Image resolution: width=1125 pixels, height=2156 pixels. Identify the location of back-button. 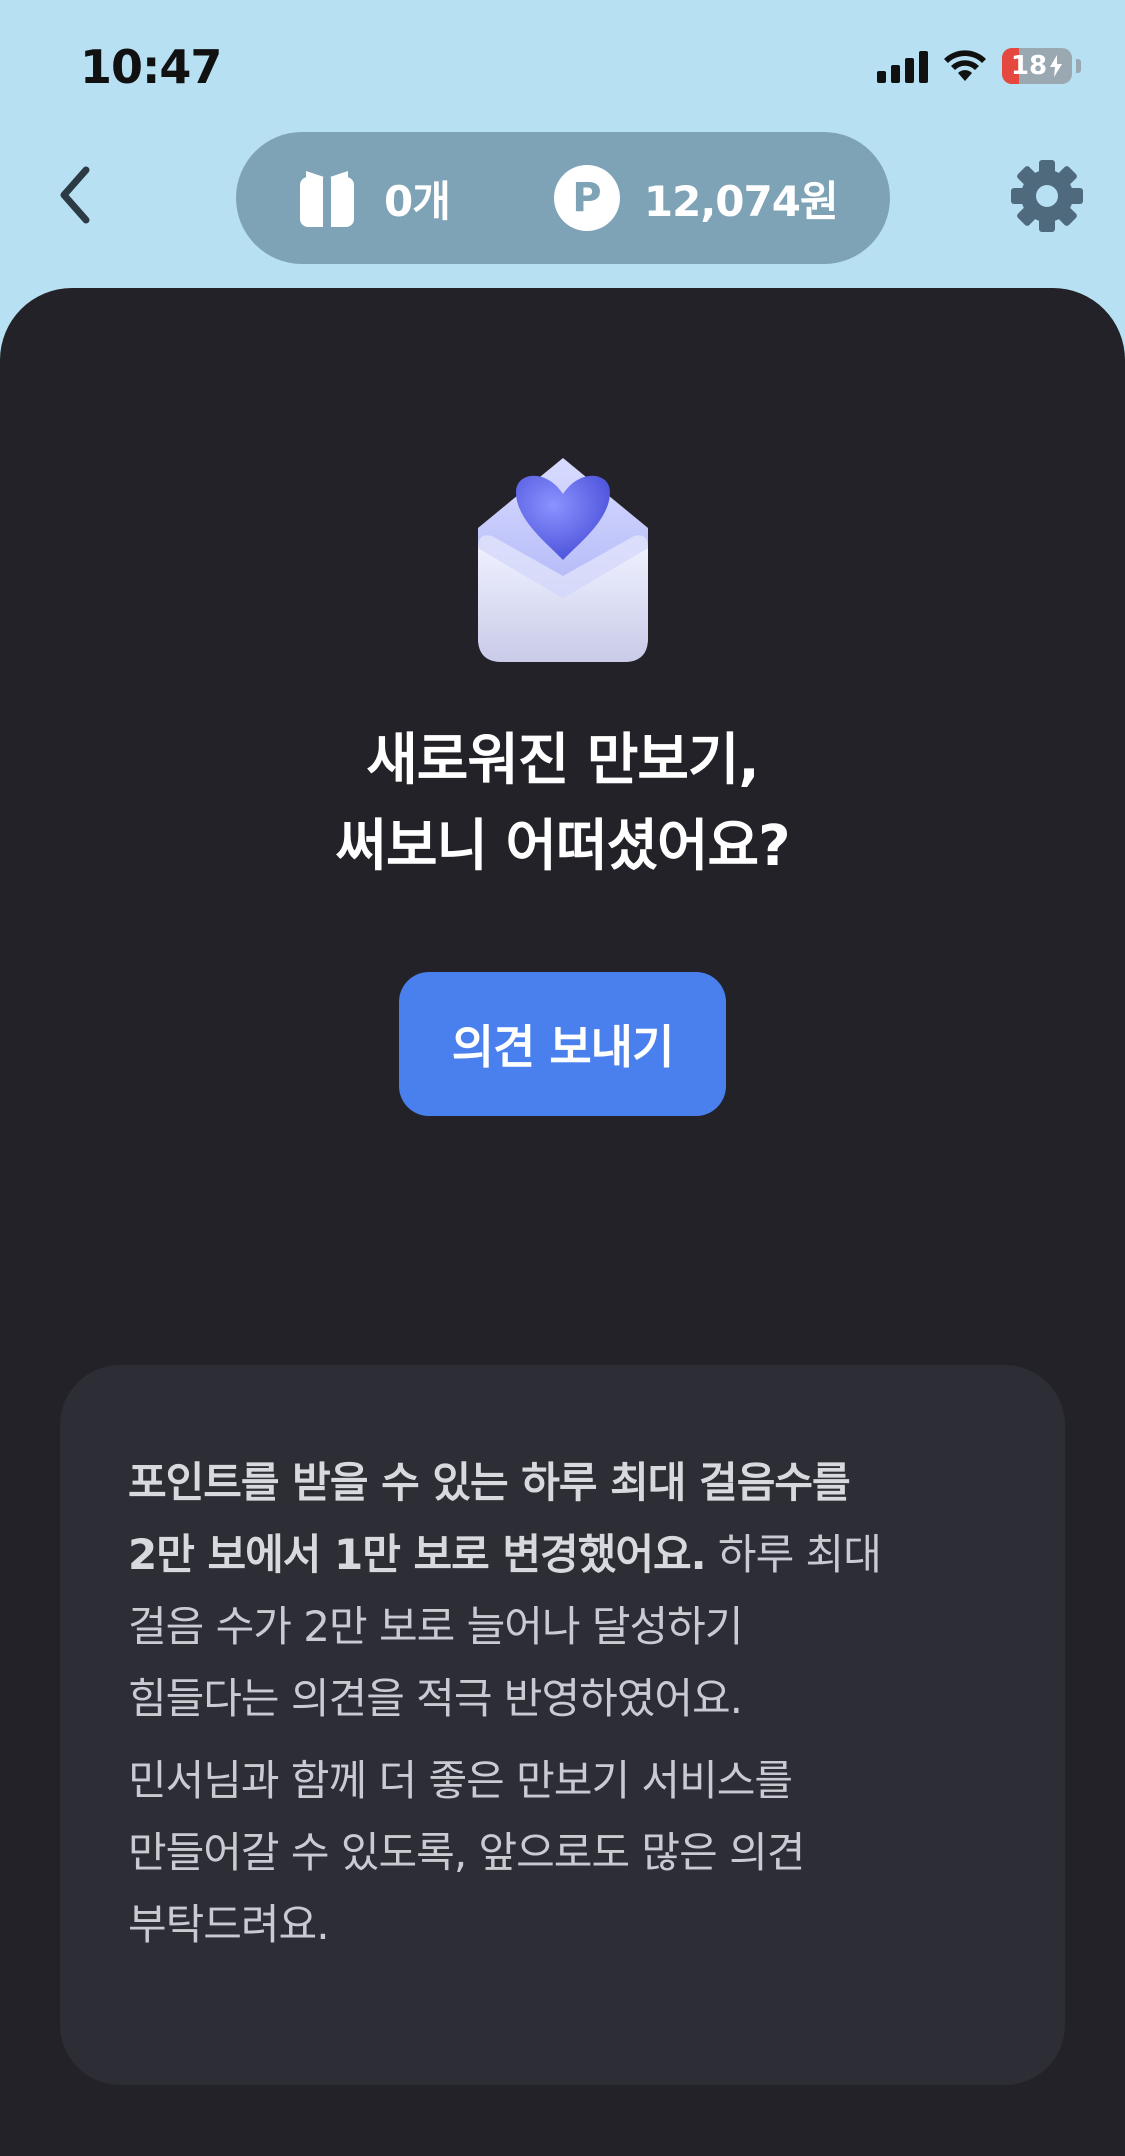
(74, 195).